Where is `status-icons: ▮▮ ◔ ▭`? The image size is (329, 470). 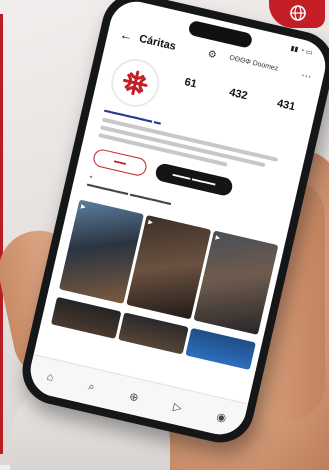
status-icons: ▮▮ ◔ ▭ is located at coordinates (301, 51).